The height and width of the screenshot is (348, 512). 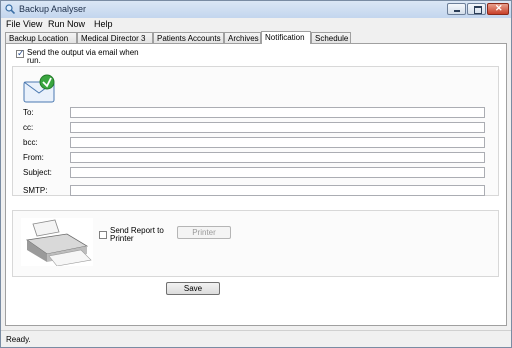 What do you see at coordinates (115, 37) in the screenshot?
I see `tab-medical-director-3: Medical Director 3` at bounding box center [115, 37].